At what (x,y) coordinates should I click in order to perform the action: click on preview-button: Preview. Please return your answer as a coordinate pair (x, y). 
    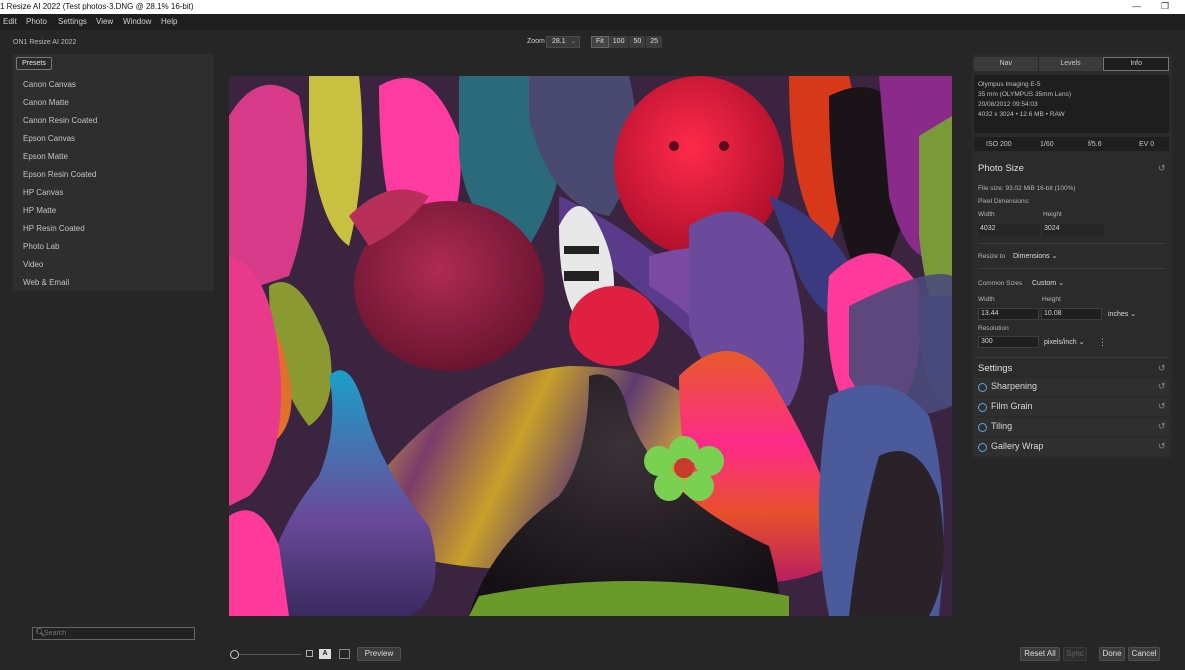
    Looking at the image, I should click on (379, 654).